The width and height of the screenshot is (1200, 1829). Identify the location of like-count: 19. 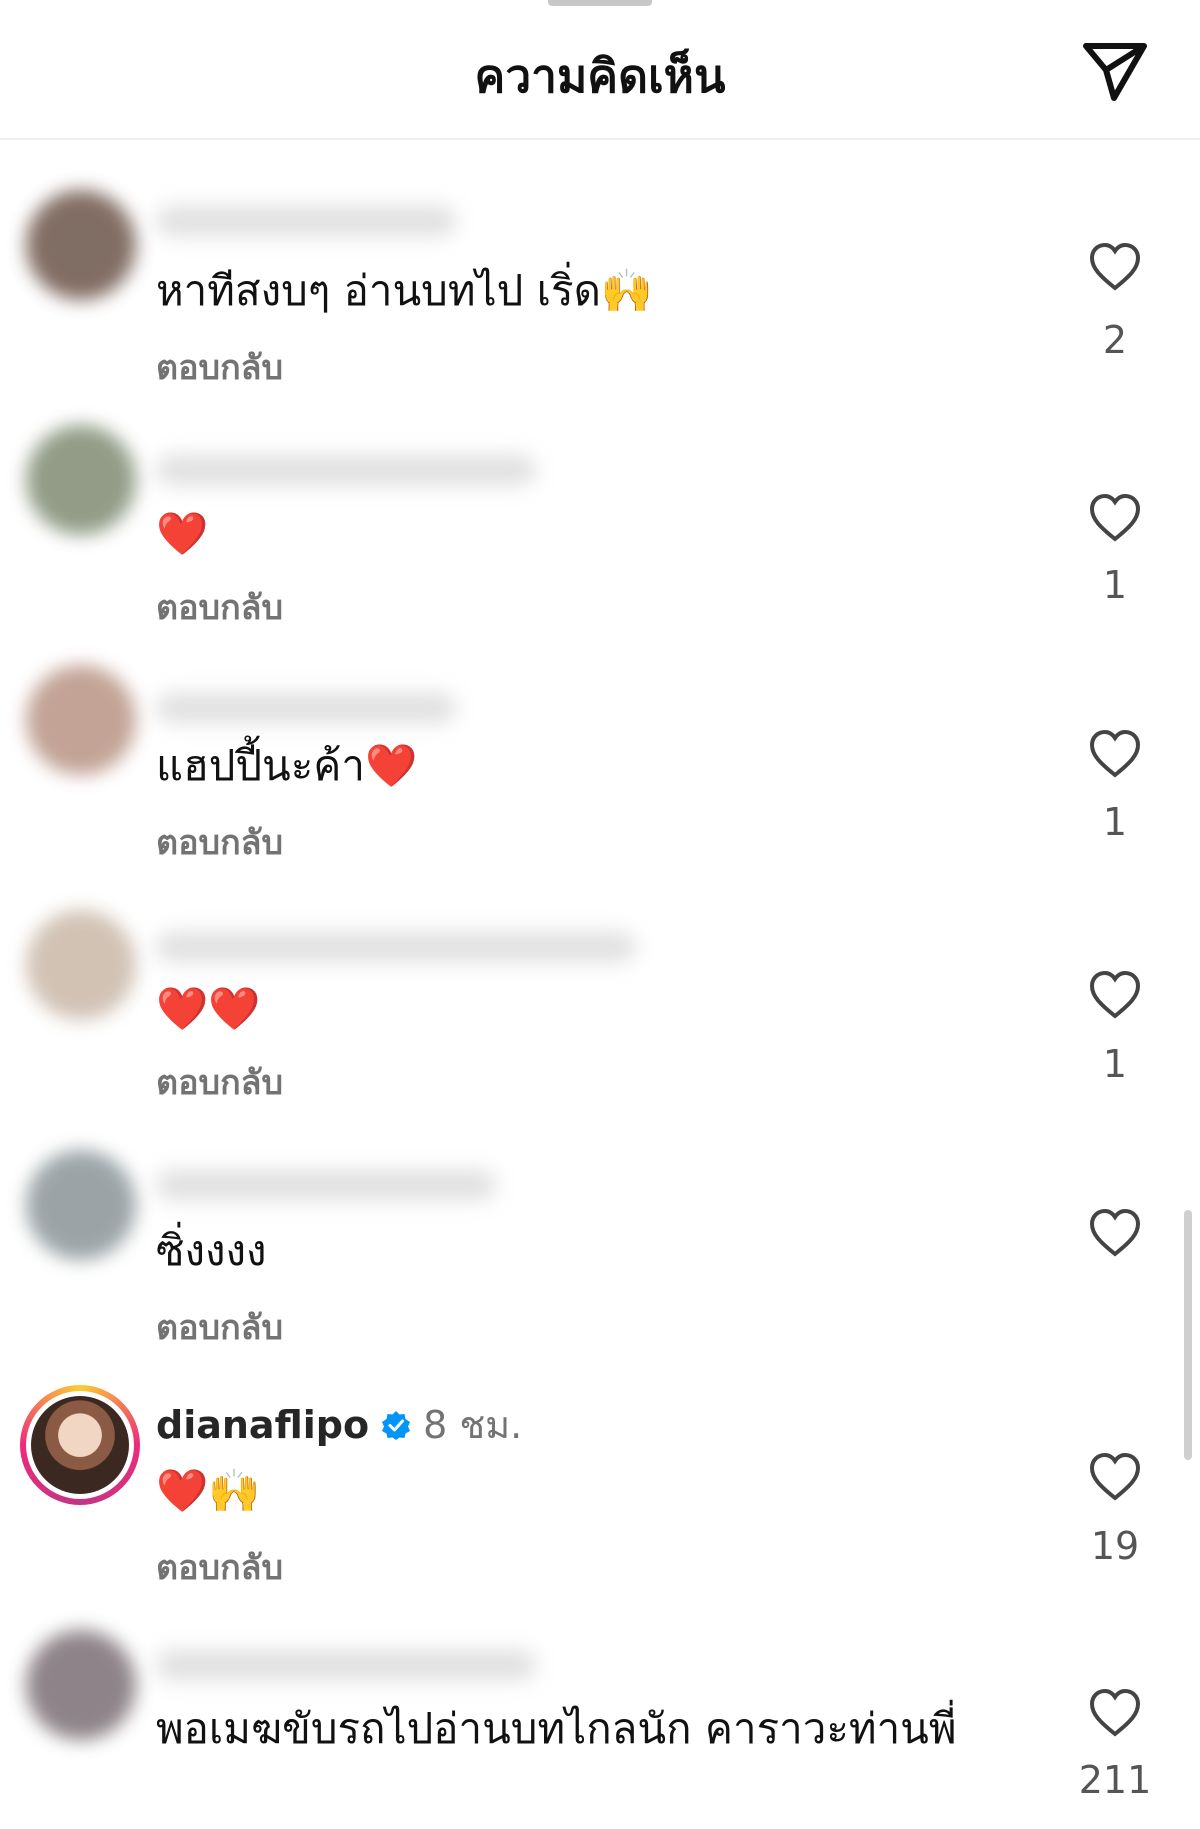
(1115, 1546).